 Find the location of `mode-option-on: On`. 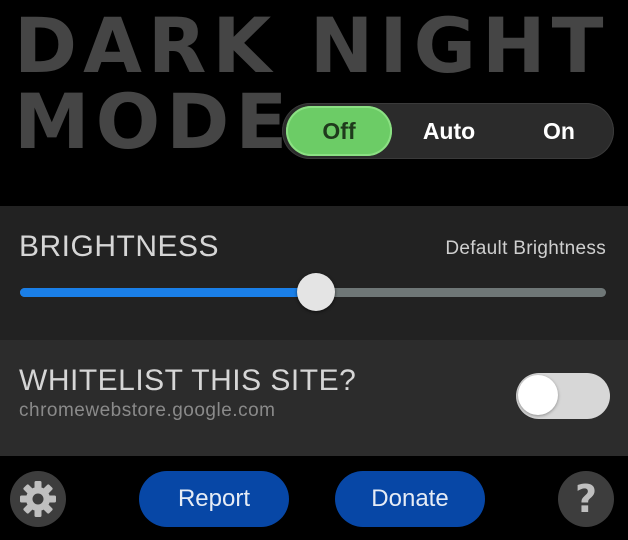

mode-option-on: On is located at coordinates (559, 131).